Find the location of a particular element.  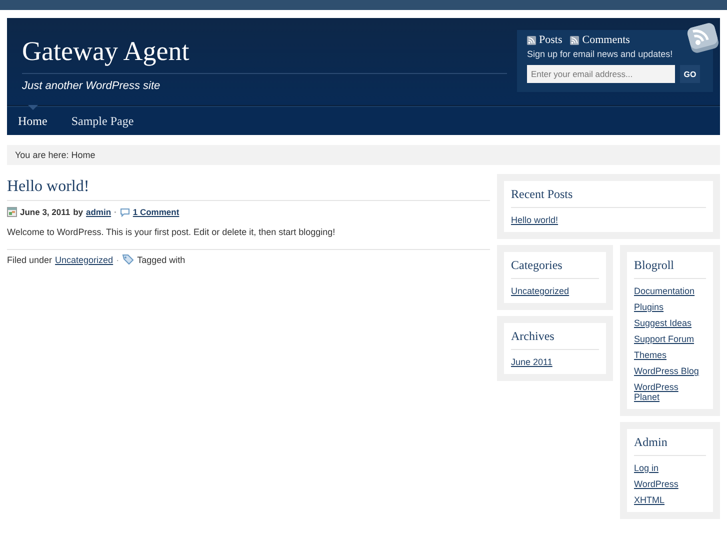

breadcrumb: You are here: Home is located at coordinates (363, 155).